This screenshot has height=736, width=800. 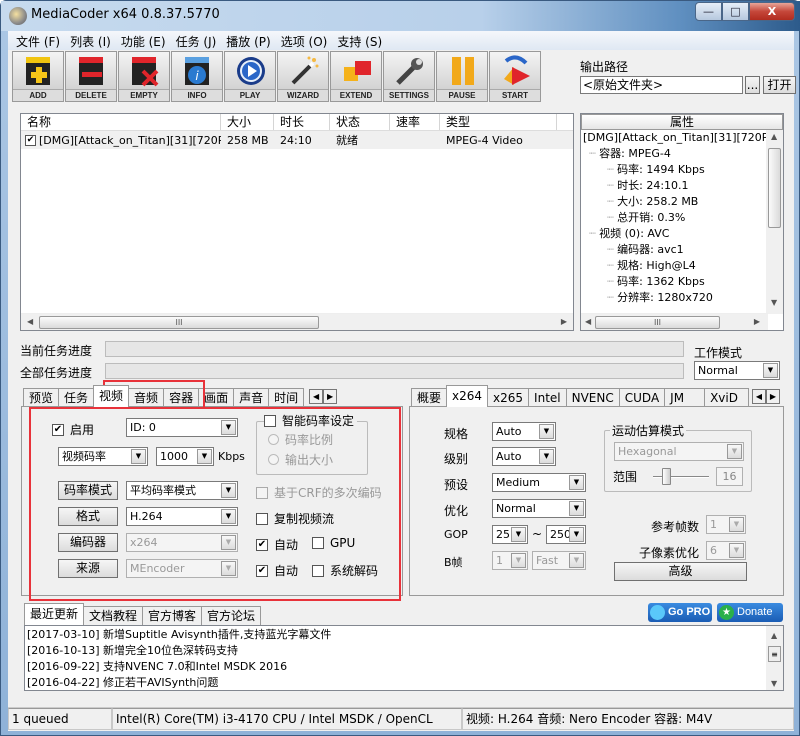 What do you see at coordinates (666, 476) in the screenshot?
I see `range-slider-thumb` at bounding box center [666, 476].